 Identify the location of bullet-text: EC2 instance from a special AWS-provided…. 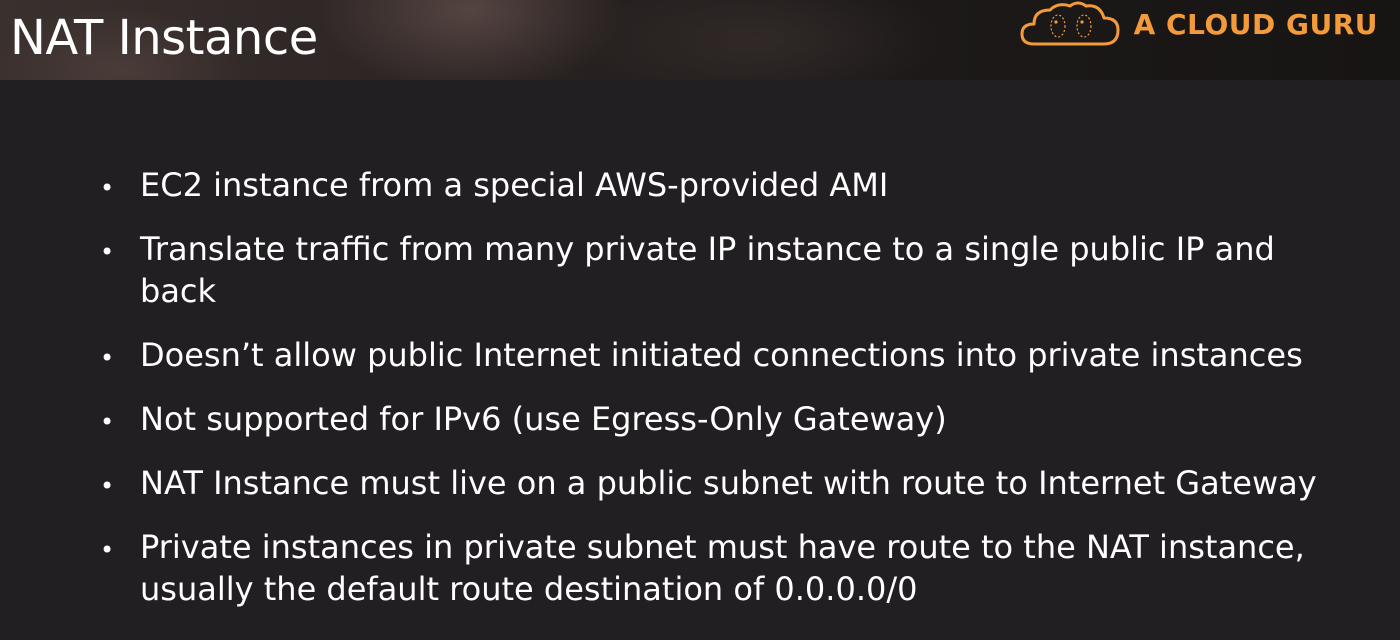
(514, 185).